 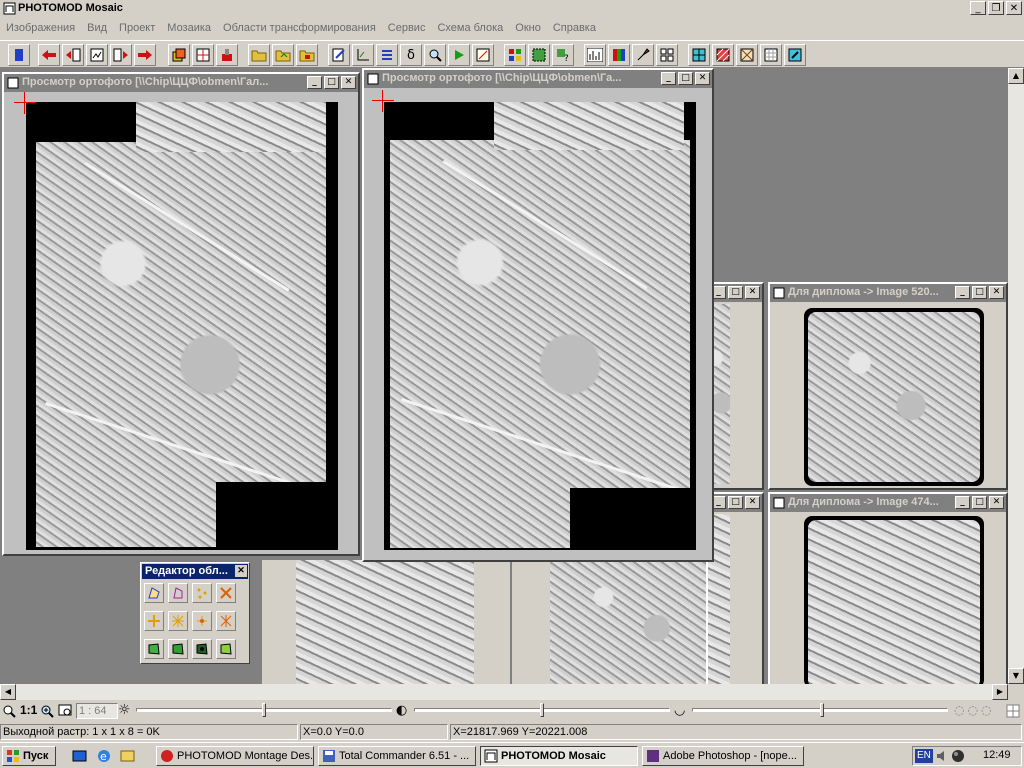 What do you see at coordinates (539, 55) in the screenshot?
I see `select-area-icon` at bounding box center [539, 55].